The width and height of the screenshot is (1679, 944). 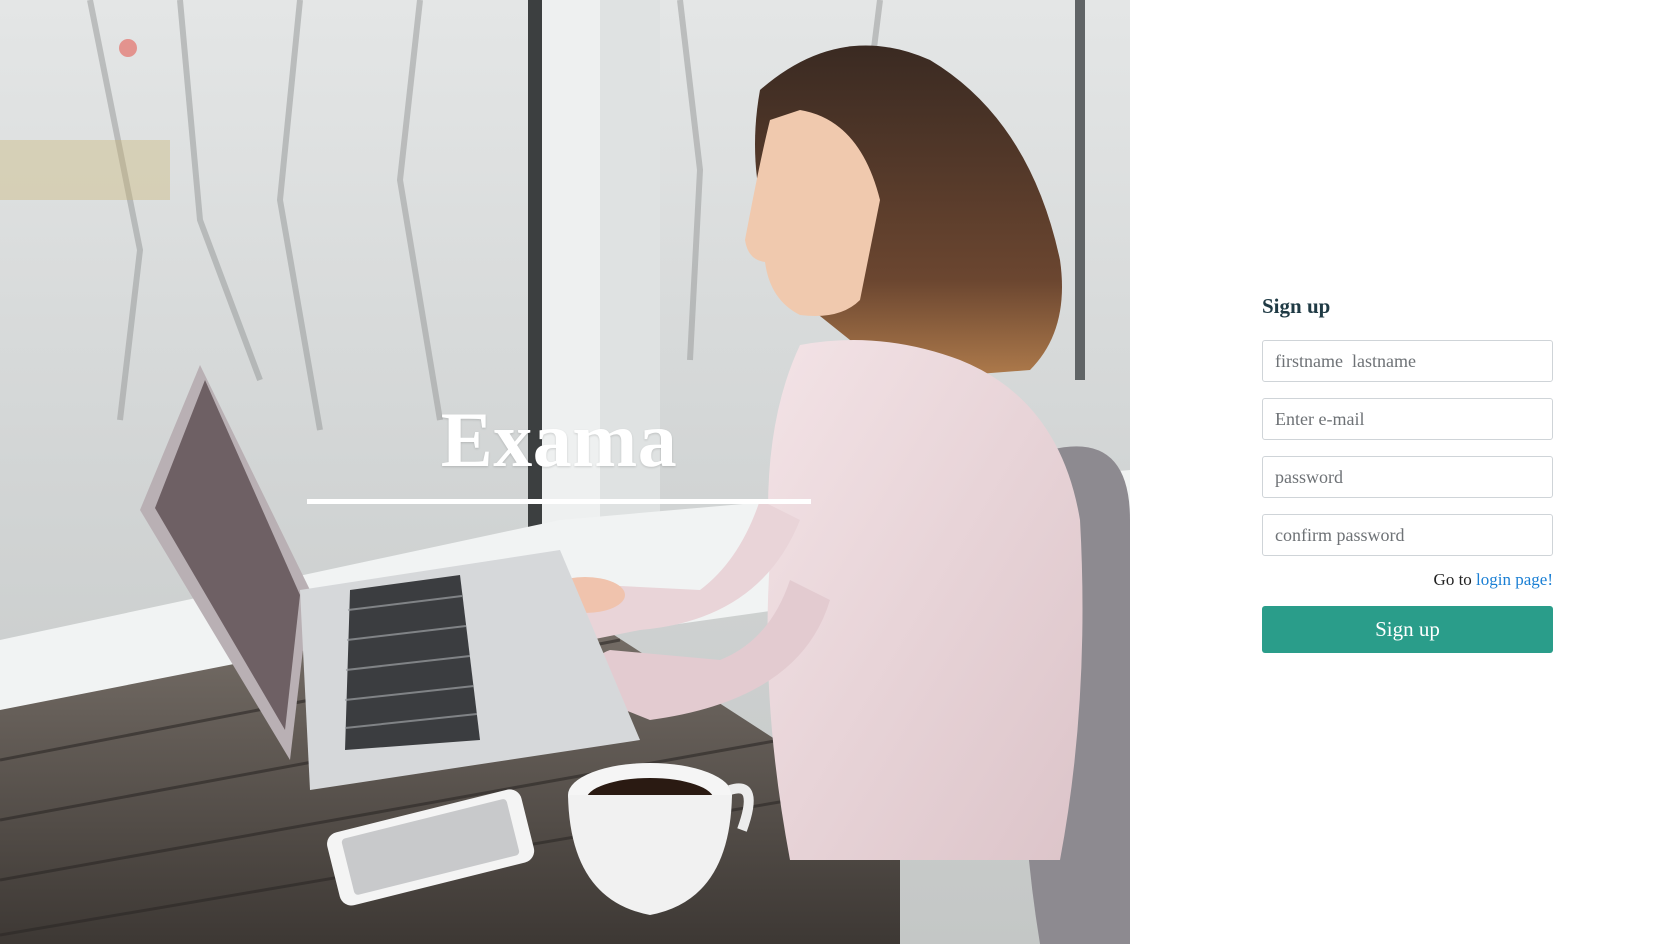 I want to click on login-page-link: login page!, so click(x=1514, y=579).